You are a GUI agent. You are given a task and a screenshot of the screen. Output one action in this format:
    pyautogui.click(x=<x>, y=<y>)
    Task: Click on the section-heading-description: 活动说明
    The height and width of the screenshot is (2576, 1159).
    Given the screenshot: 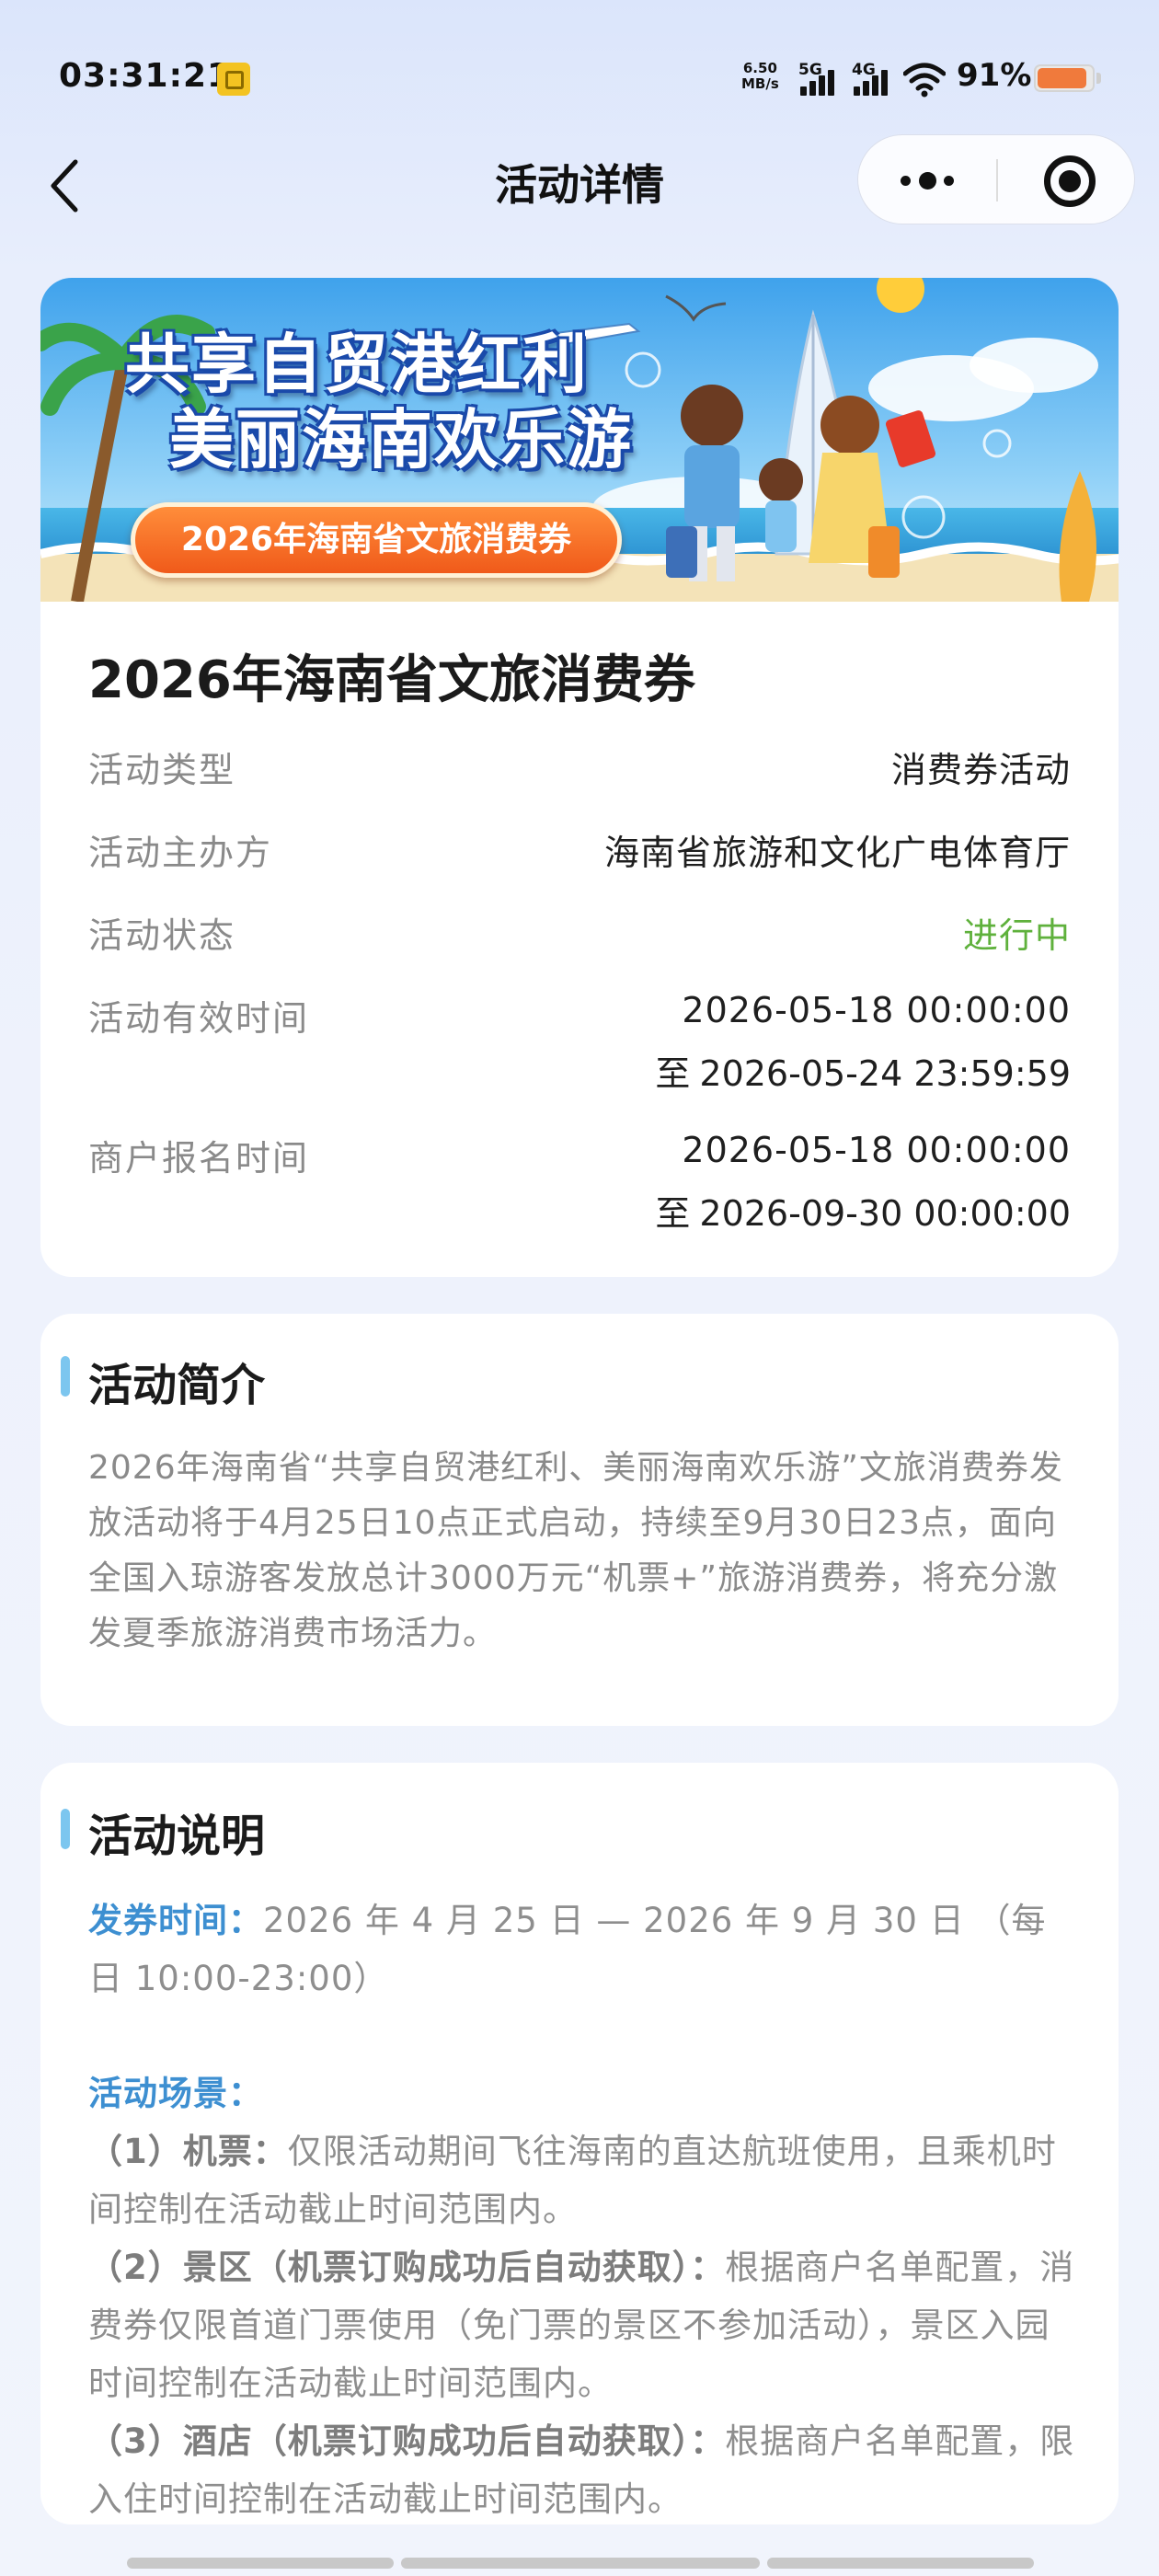 What is the action you would take?
    pyautogui.click(x=177, y=1836)
    